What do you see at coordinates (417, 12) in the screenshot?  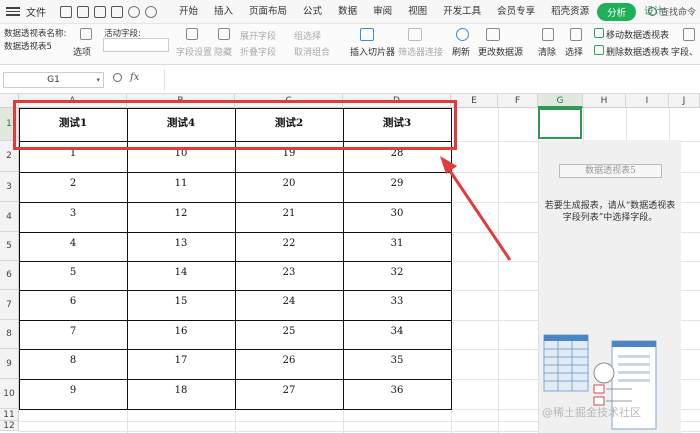 I see `menu-tab-6: 视图` at bounding box center [417, 12].